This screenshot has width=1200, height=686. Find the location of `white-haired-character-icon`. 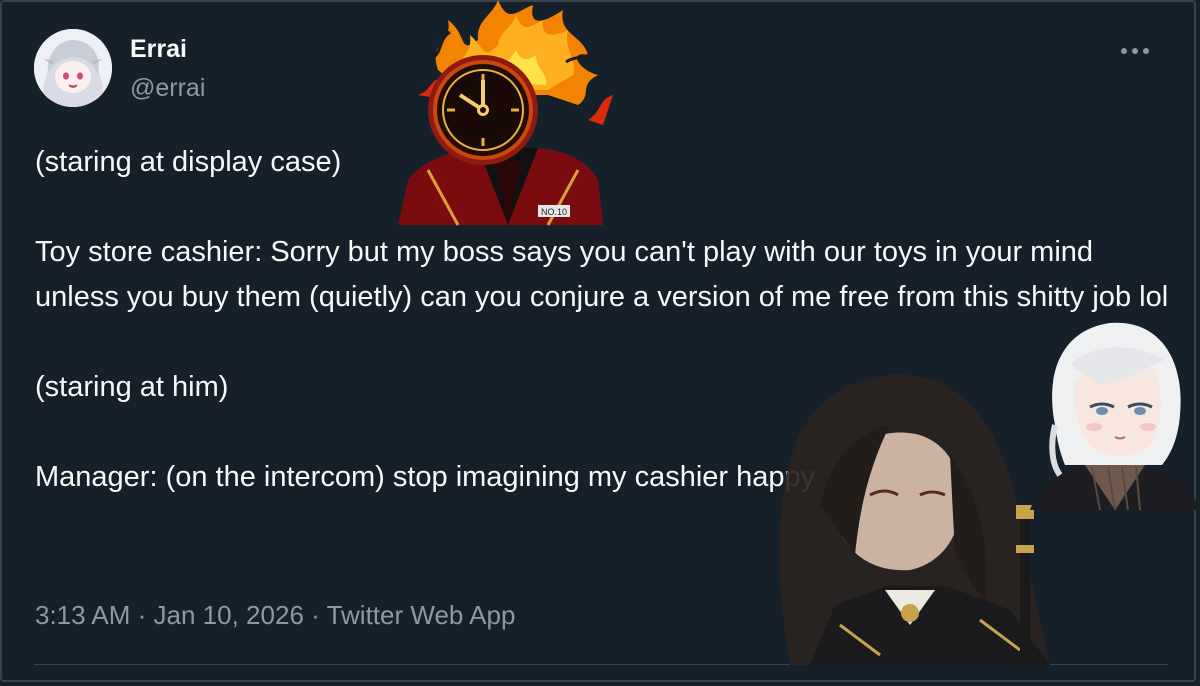

white-haired-character-icon is located at coordinates (1115, 416).